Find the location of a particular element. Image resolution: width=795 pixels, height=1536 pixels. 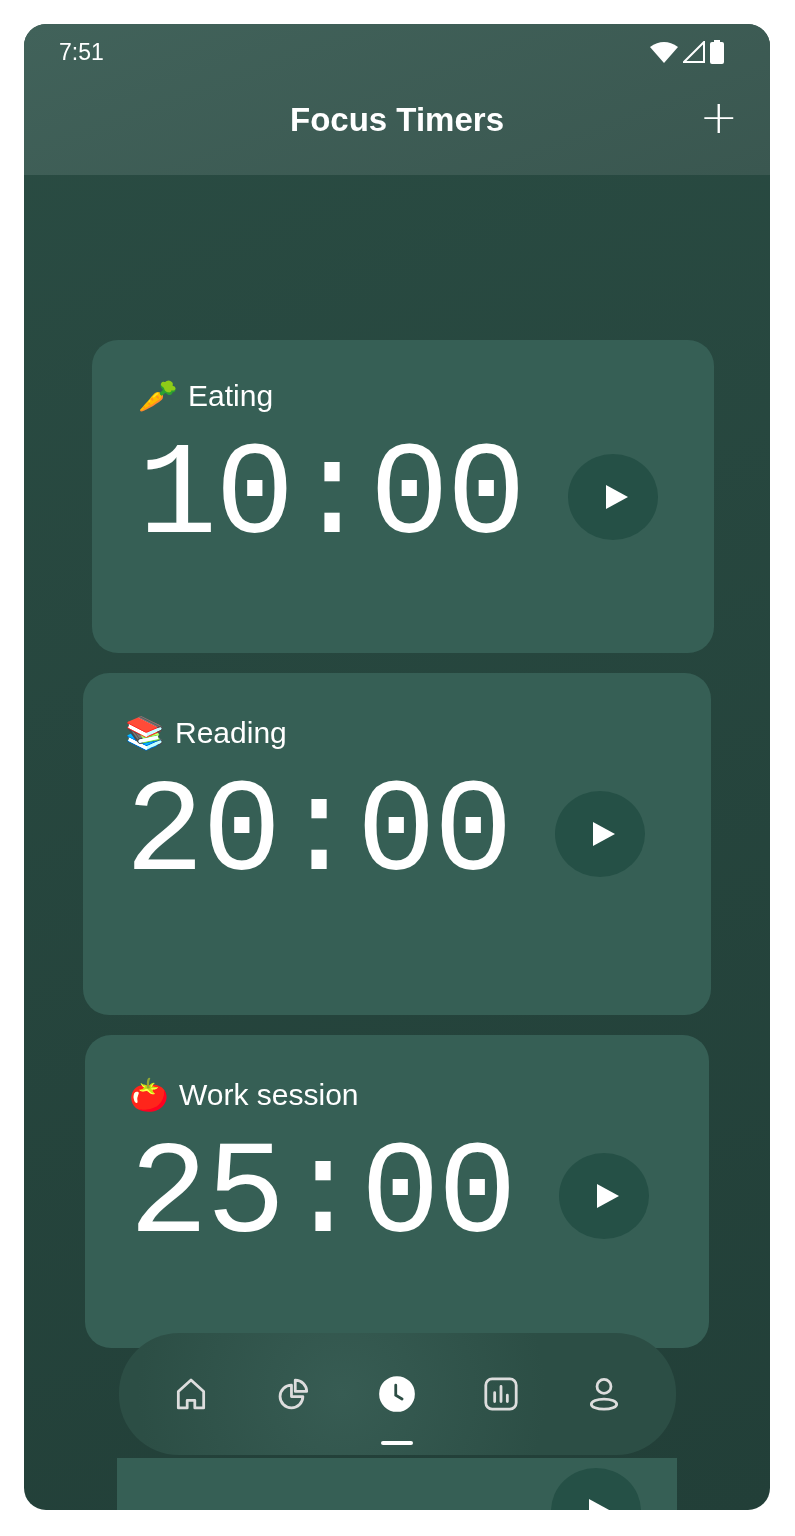

timer-name: Eating is located at coordinates (231, 396).